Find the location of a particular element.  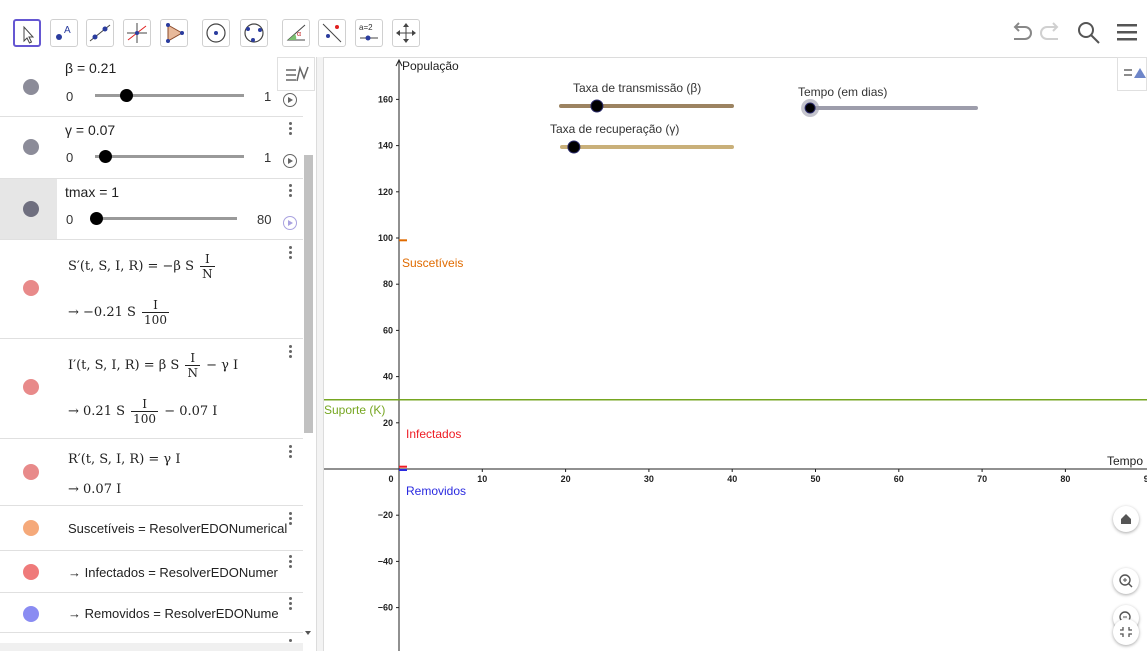

algebra-row-beta: β = 0.21 0 1 is located at coordinates (151, 87).